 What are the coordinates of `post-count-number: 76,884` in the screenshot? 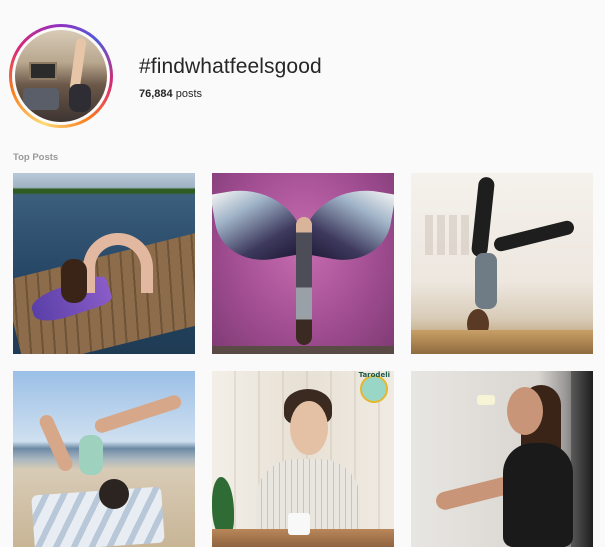 It's located at (156, 94).